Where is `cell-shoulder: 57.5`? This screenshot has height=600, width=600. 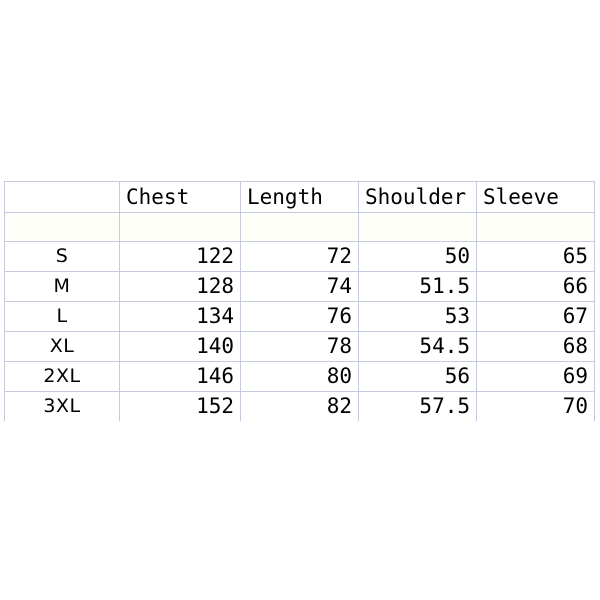 cell-shoulder: 57.5 is located at coordinates (417, 406).